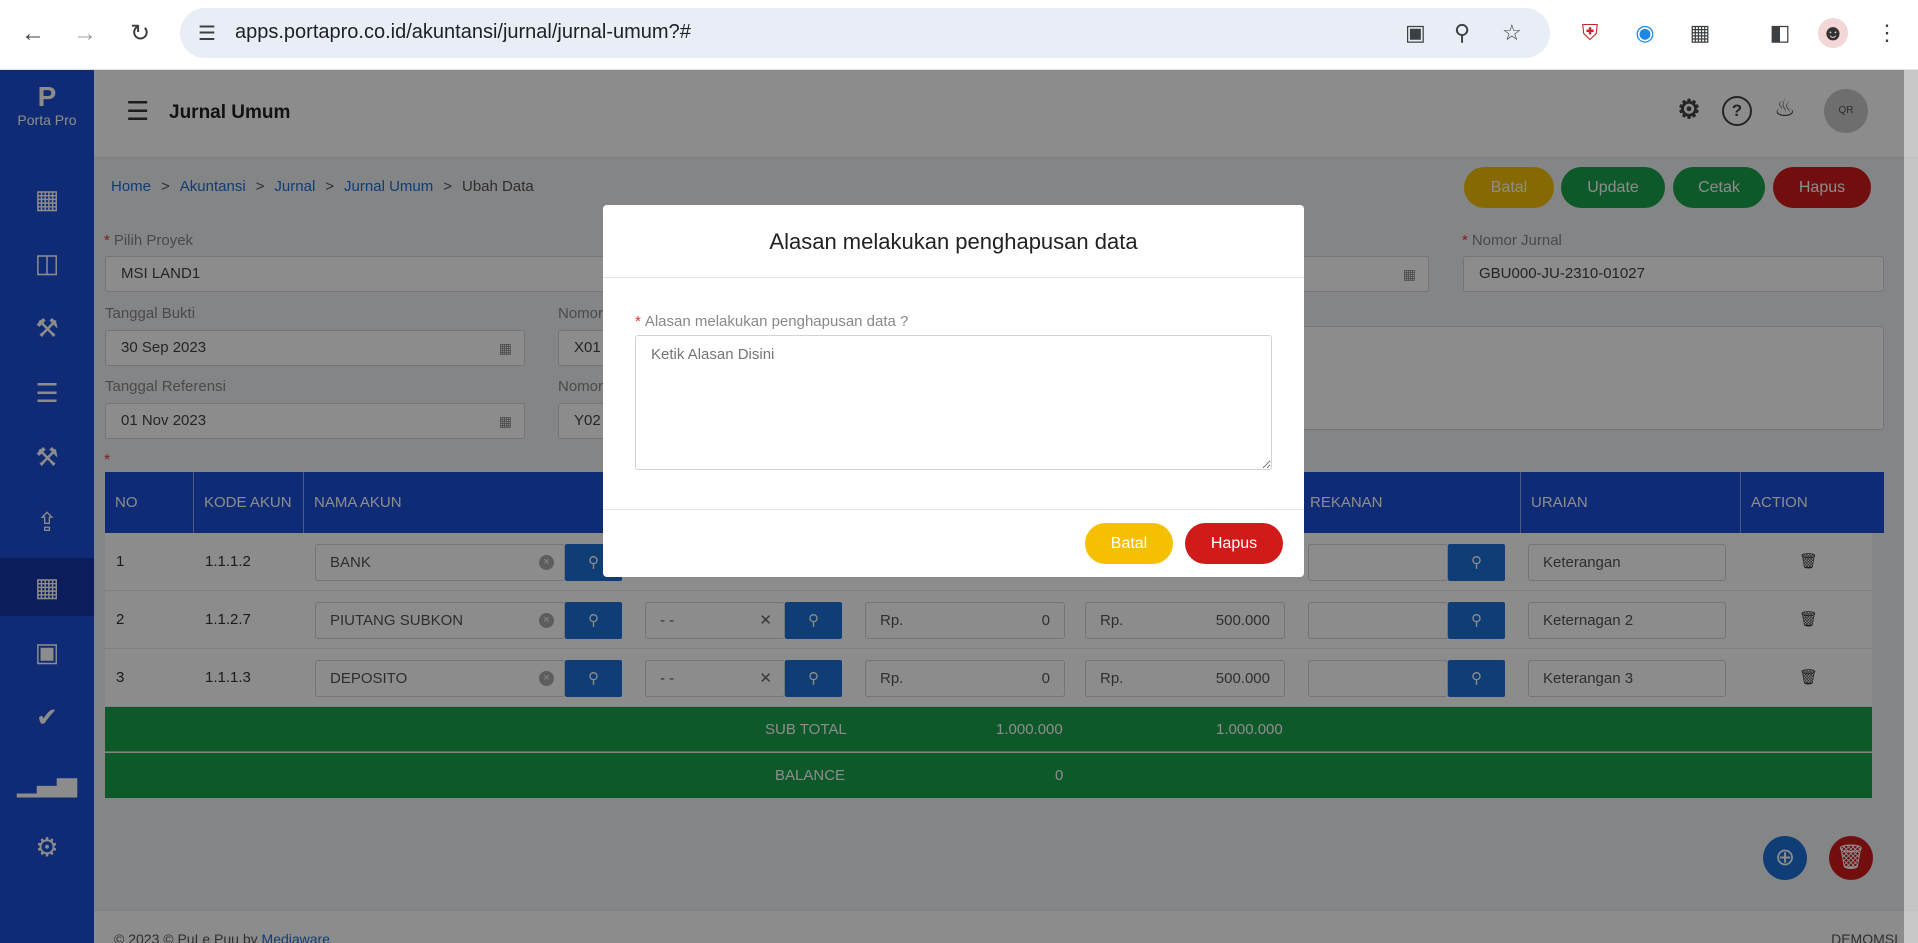  Describe the element at coordinates (953, 402) in the screenshot. I see `reason-textarea` at that location.